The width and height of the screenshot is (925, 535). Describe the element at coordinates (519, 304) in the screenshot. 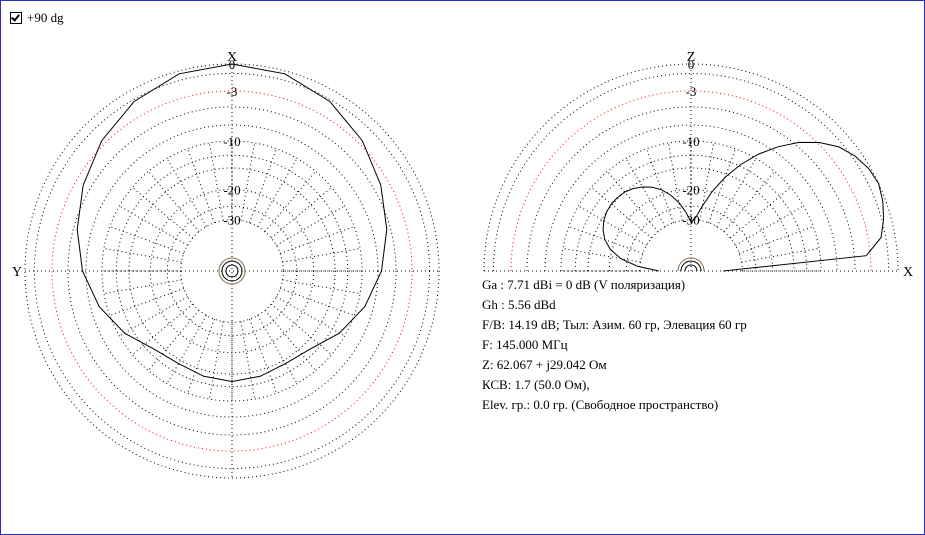

I see `info-gain-dbd: Gh : 5.56 dBd` at that location.